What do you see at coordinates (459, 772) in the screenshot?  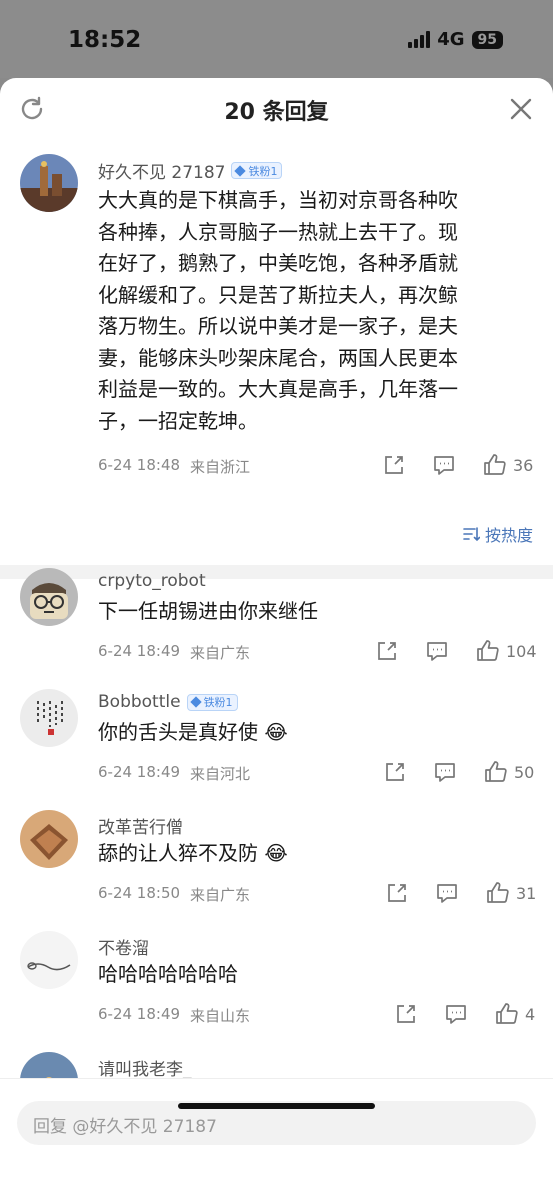 I see `reply-actions: 50` at bounding box center [459, 772].